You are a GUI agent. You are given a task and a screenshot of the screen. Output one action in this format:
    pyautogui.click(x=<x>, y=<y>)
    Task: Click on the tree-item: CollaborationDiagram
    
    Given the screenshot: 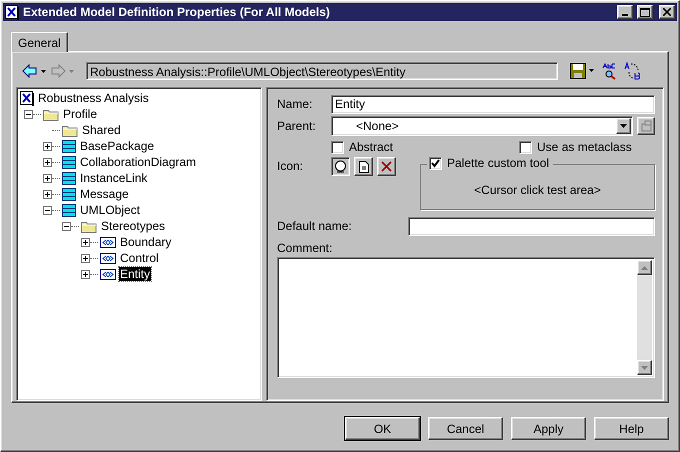 What is the action you would take?
    pyautogui.click(x=138, y=162)
    